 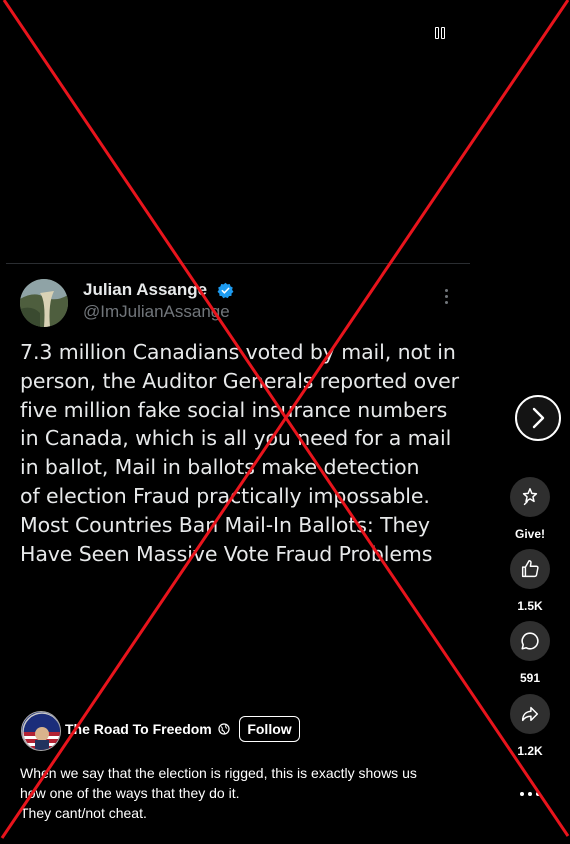 What do you see at coordinates (130, 793) in the screenshot?
I see `caption-line: how one of the ways that they do it.` at bounding box center [130, 793].